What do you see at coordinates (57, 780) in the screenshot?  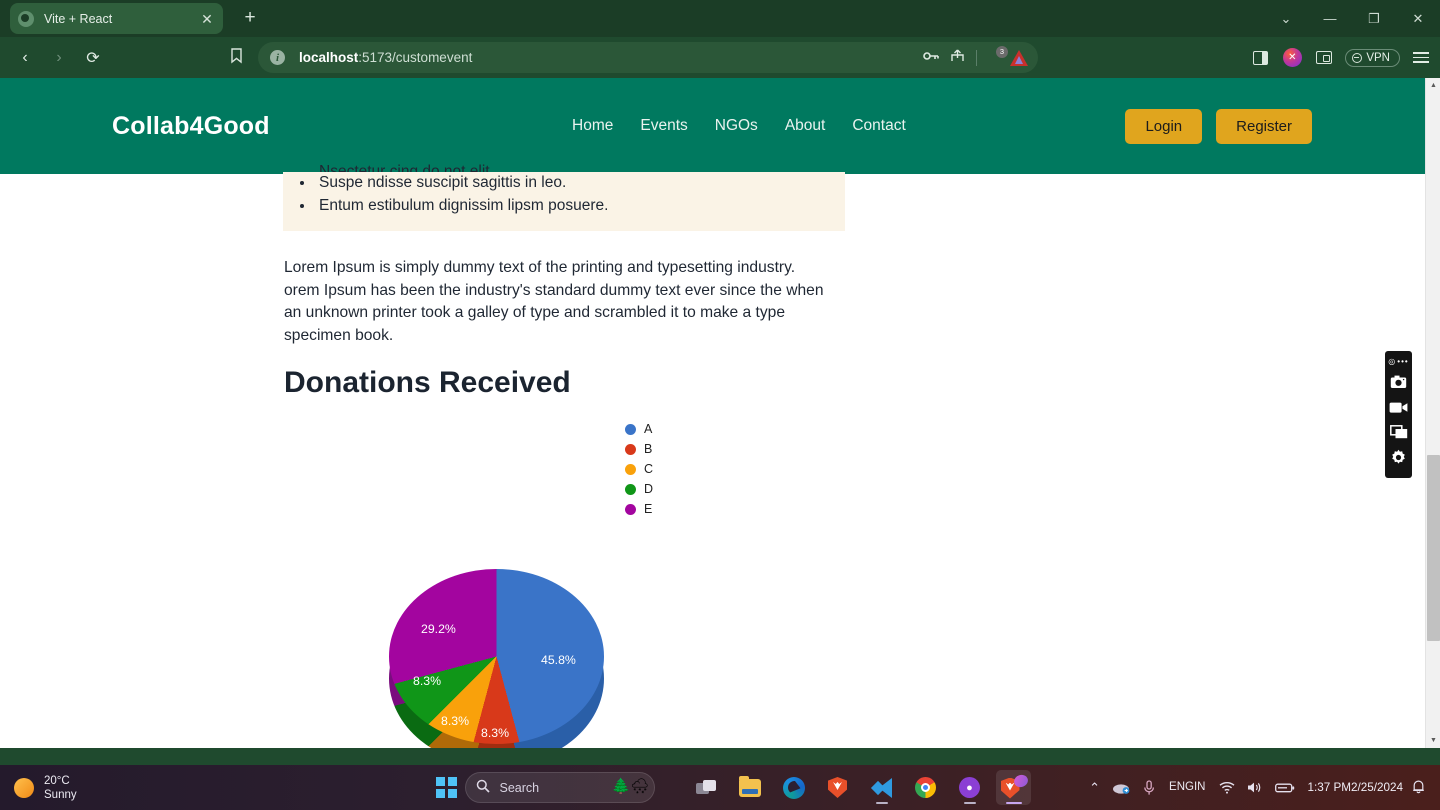 I see `weather-temperature: 20°C` at bounding box center [57, 780].